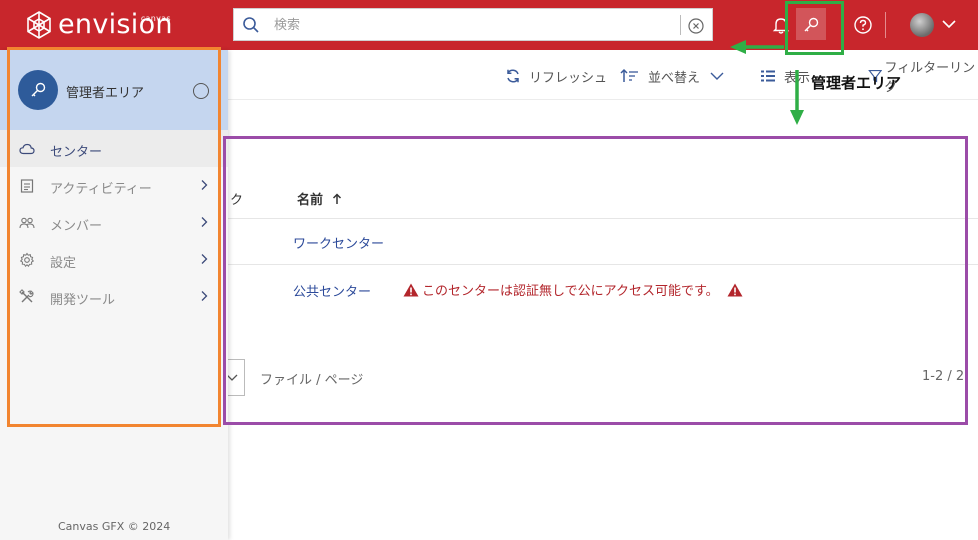  Describe the element at coordinates (797, 97) in the screenshot. I see `arrow-down-icon` at that location.